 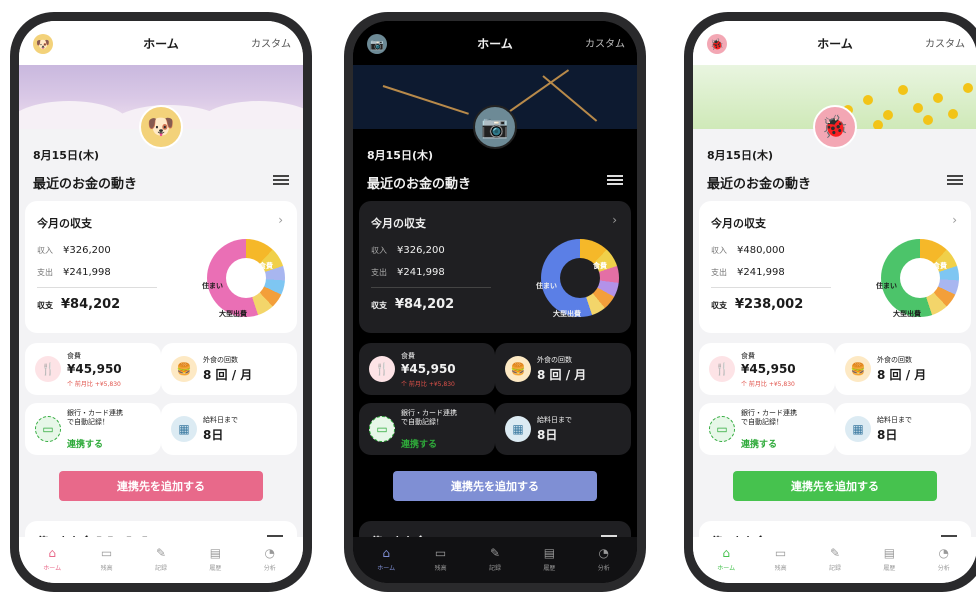 What do you see at coordinates (769, 304) in the screenshot?
I see `balance-value: ¥238,002` at bounding box center [769, 304].